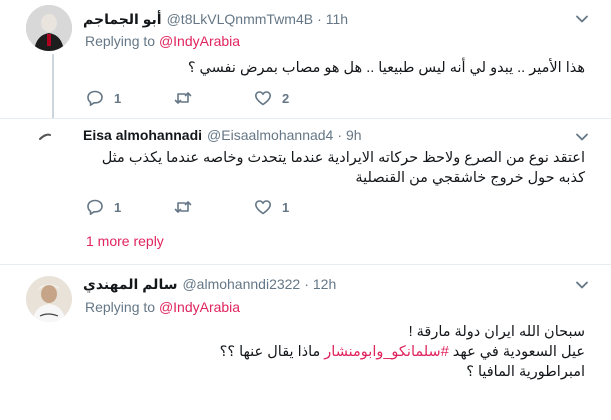  What do you see at coordinates (53, 86) in the screenshot?
I see `thread-line` at bounding box center [53, 86].